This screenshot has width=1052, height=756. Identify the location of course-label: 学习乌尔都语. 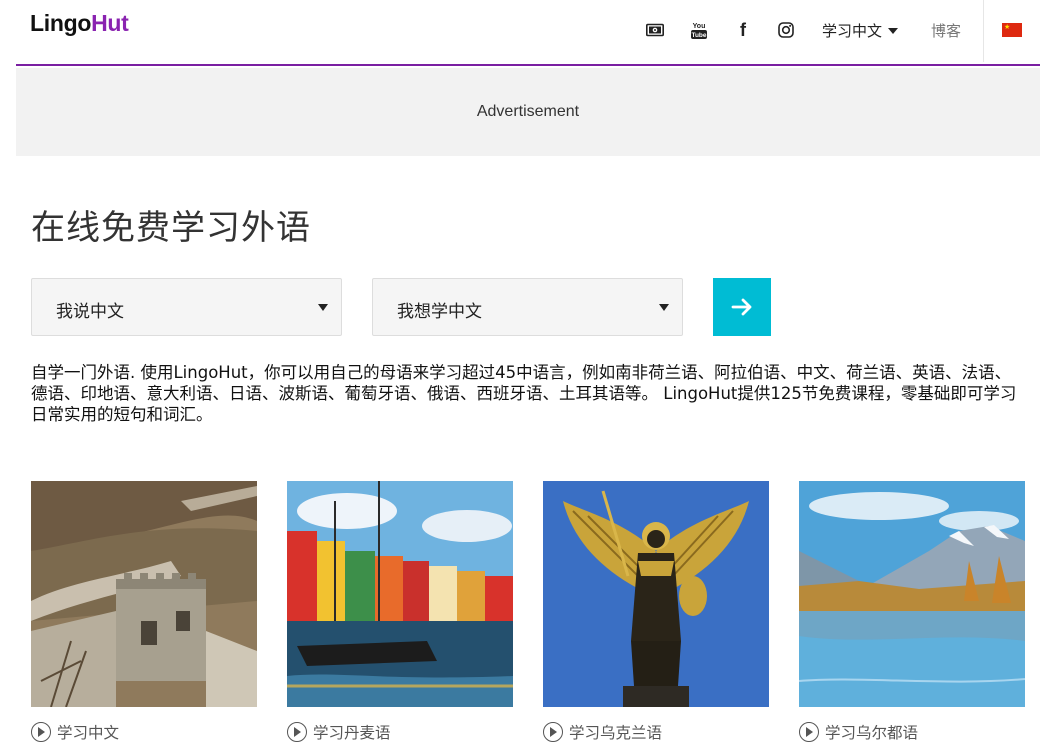
(872, 733).